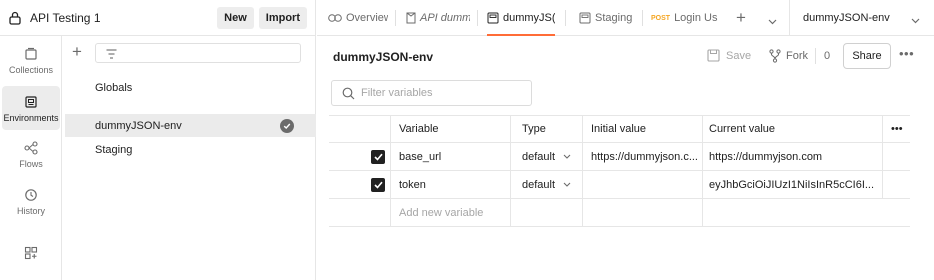 This screenshot has width=934, height=280. I want to click on search-icon, so click(348, 93).